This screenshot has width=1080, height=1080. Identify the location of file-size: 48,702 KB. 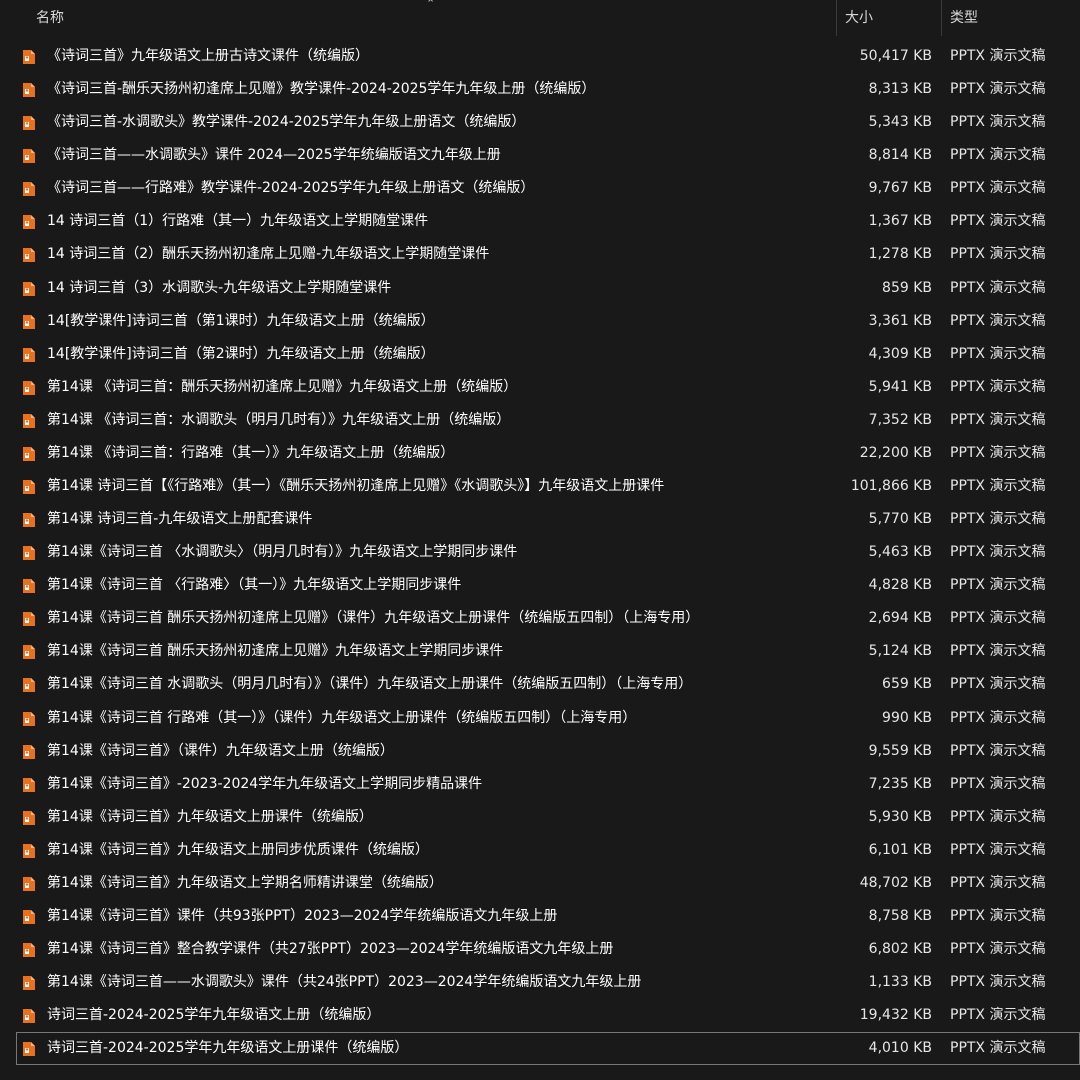
(895, 882).